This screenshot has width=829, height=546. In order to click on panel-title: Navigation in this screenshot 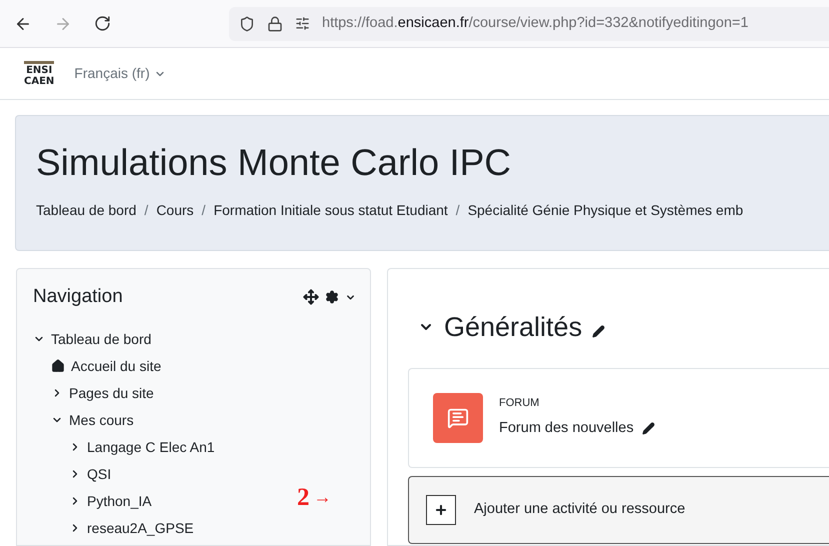, I will do `click(78, 297)`.